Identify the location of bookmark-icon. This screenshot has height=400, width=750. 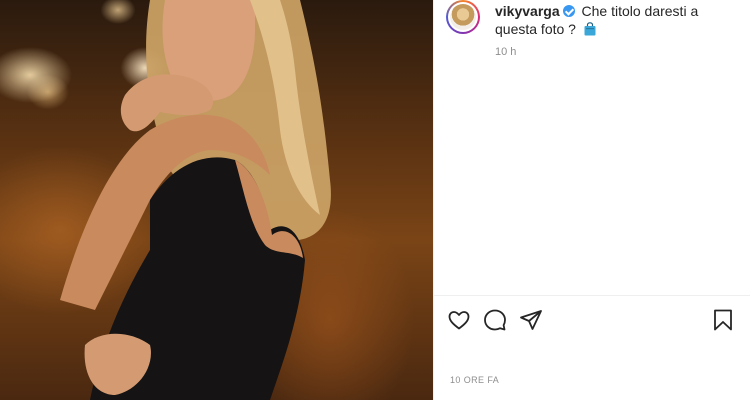
(723, 320).